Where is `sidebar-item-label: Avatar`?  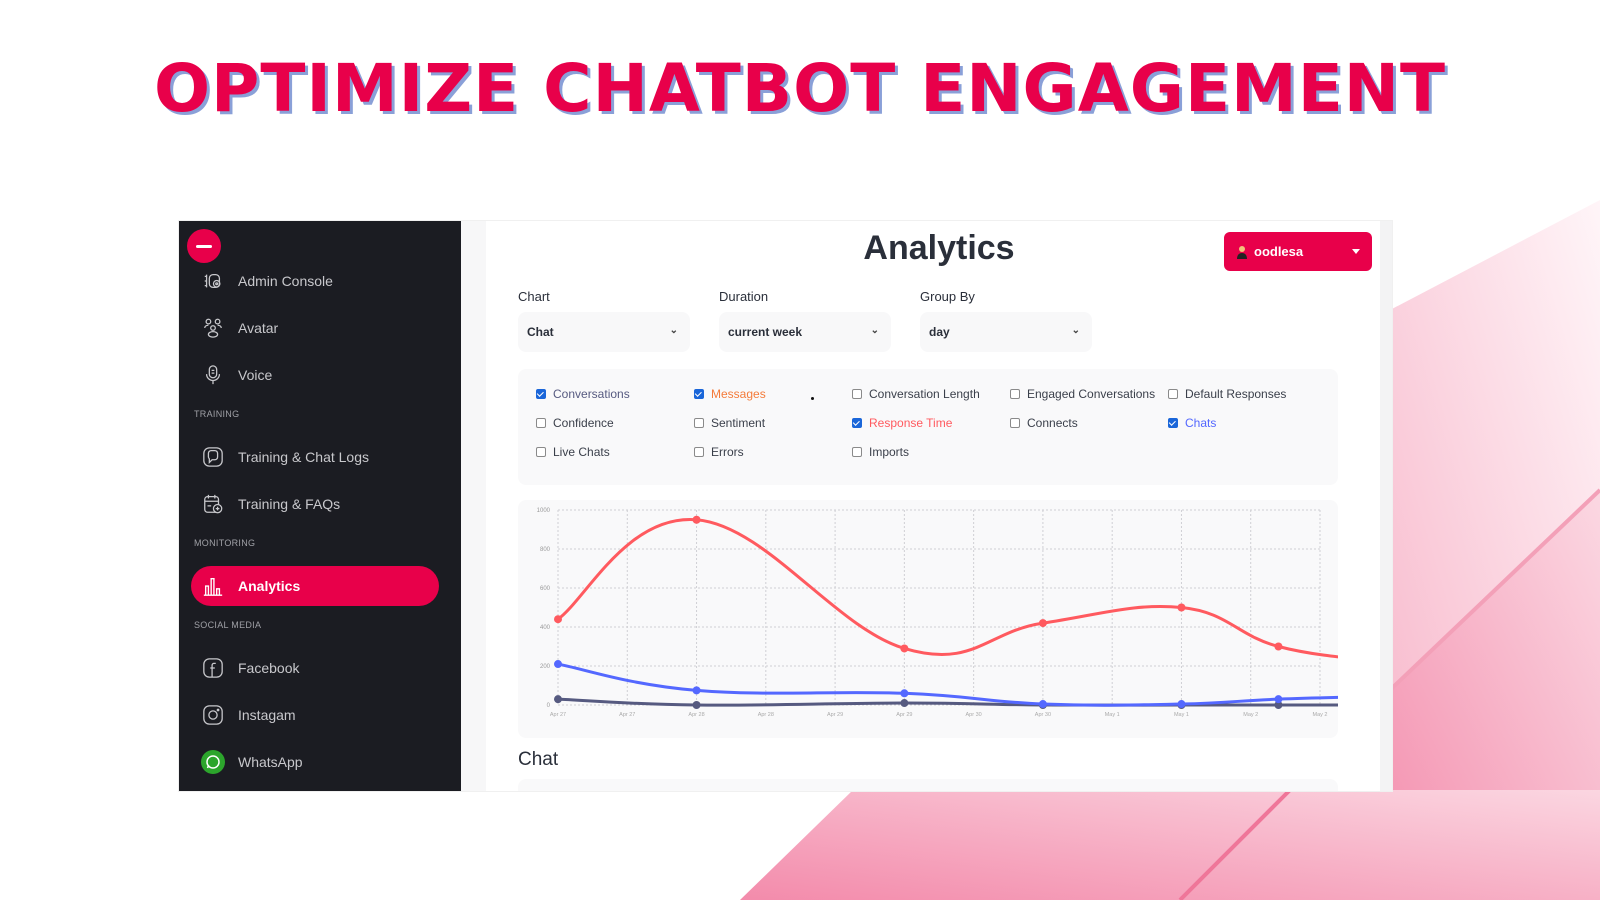
sidebar-item-label: Avatar is located at coordinates (258, 328).